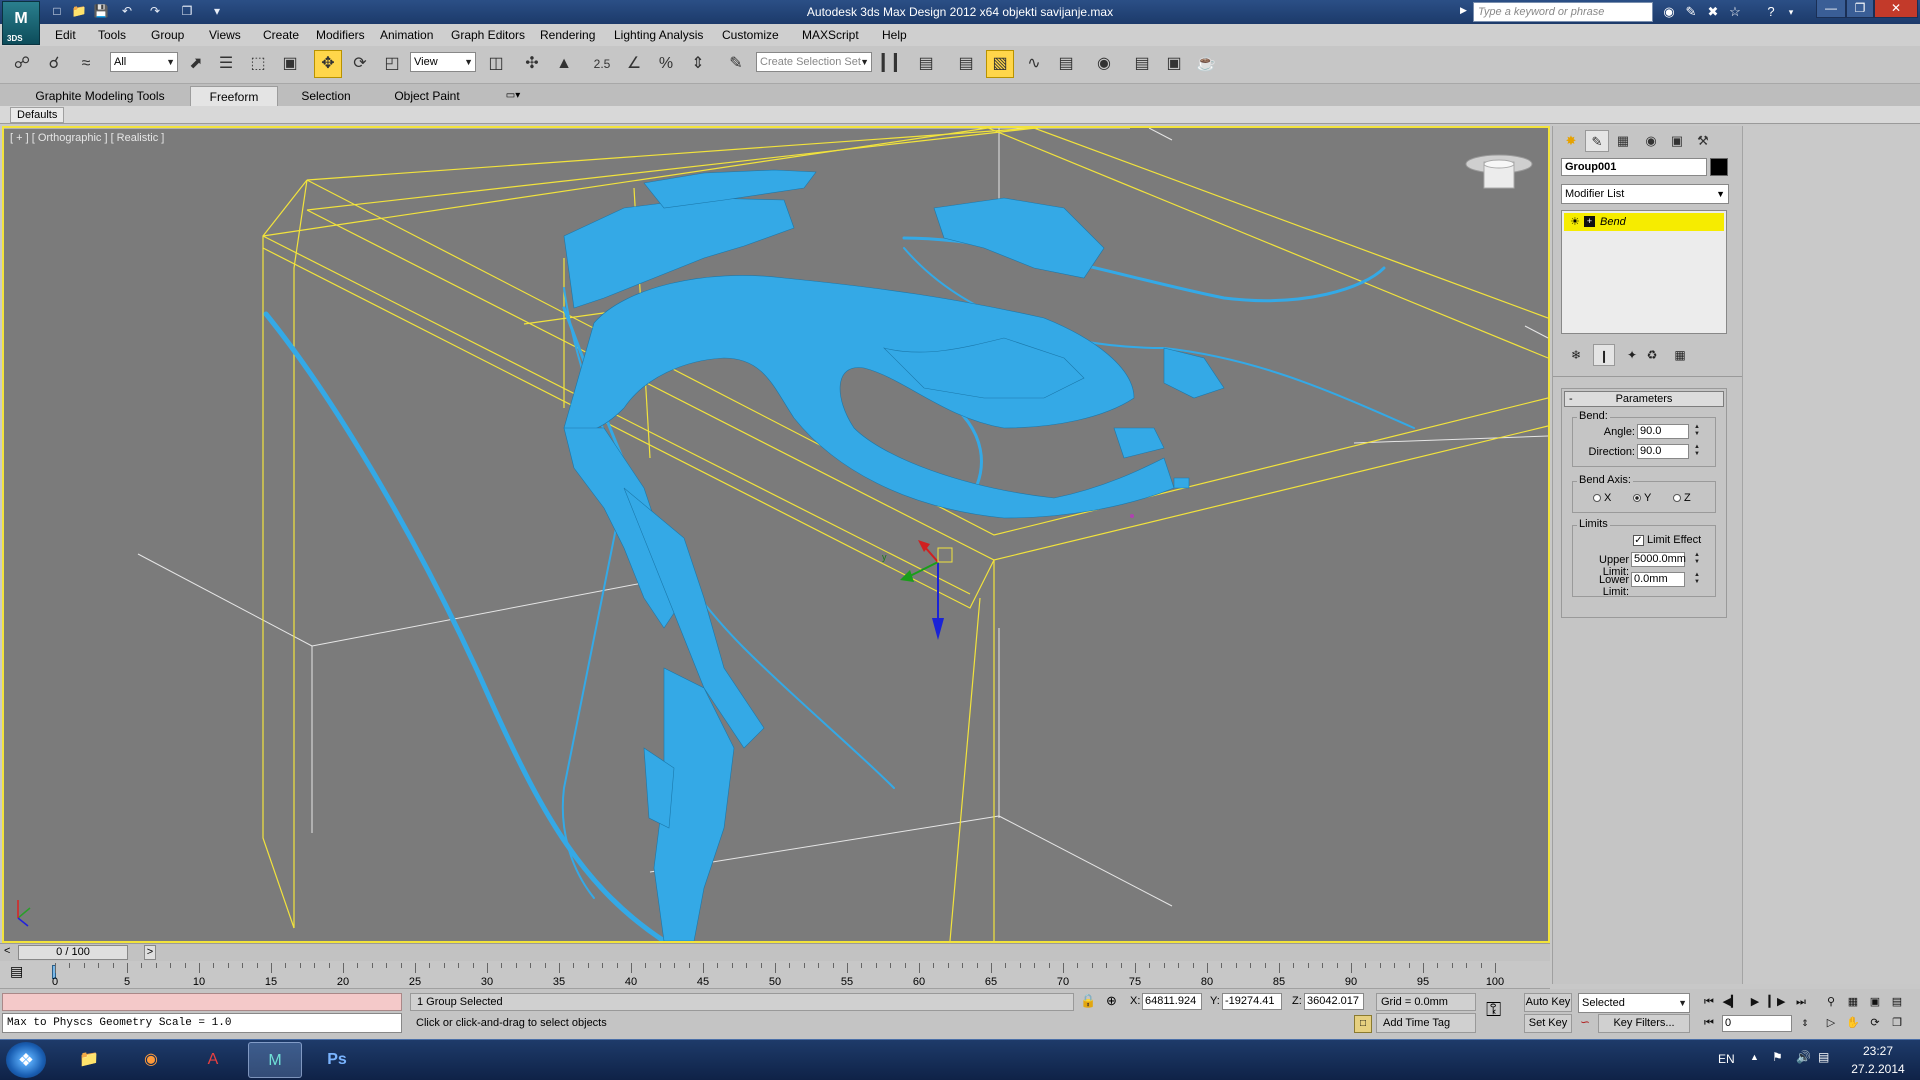 Image resolution: width=1920 pixels, height=1080 pixels. I want to click on object-color-swatch, so click(1719, 167).